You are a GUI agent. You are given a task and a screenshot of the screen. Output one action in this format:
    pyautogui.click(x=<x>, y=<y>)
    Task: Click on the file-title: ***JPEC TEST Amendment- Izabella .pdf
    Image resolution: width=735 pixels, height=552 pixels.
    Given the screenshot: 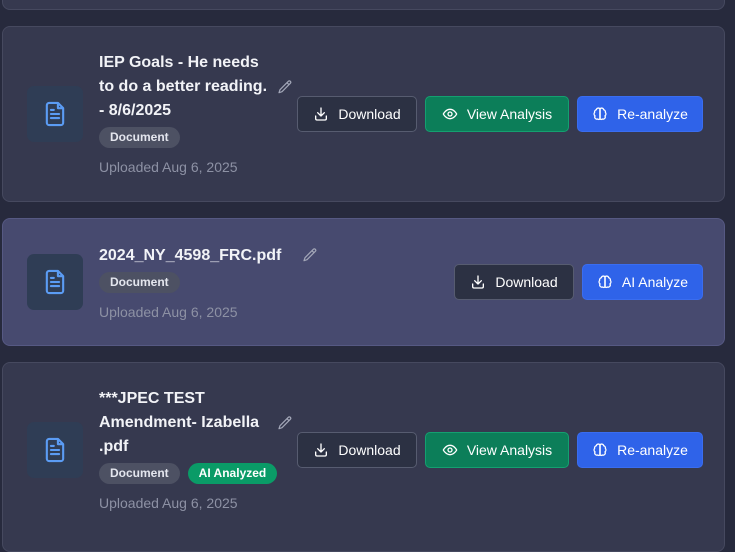 What is the action you would take?
    pyautogui.click(x=179, y=422)
    